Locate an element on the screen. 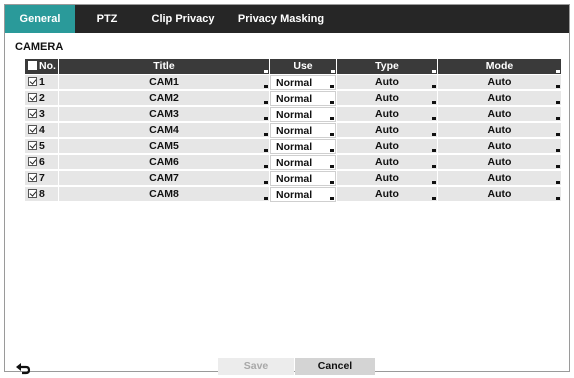 The image size is (574, 378). title-value: CAM4 is located at coordinates (164, 130).